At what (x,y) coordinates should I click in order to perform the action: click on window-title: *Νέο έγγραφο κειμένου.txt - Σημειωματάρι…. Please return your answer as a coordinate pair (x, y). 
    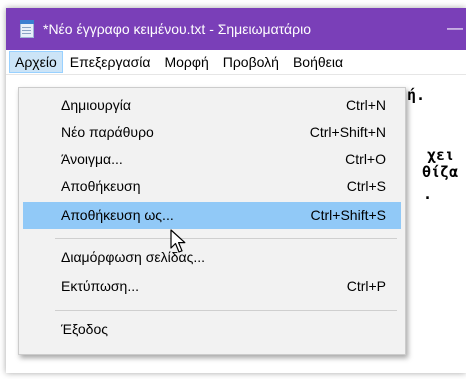
    Looking at the image, I should click on (177, 29).